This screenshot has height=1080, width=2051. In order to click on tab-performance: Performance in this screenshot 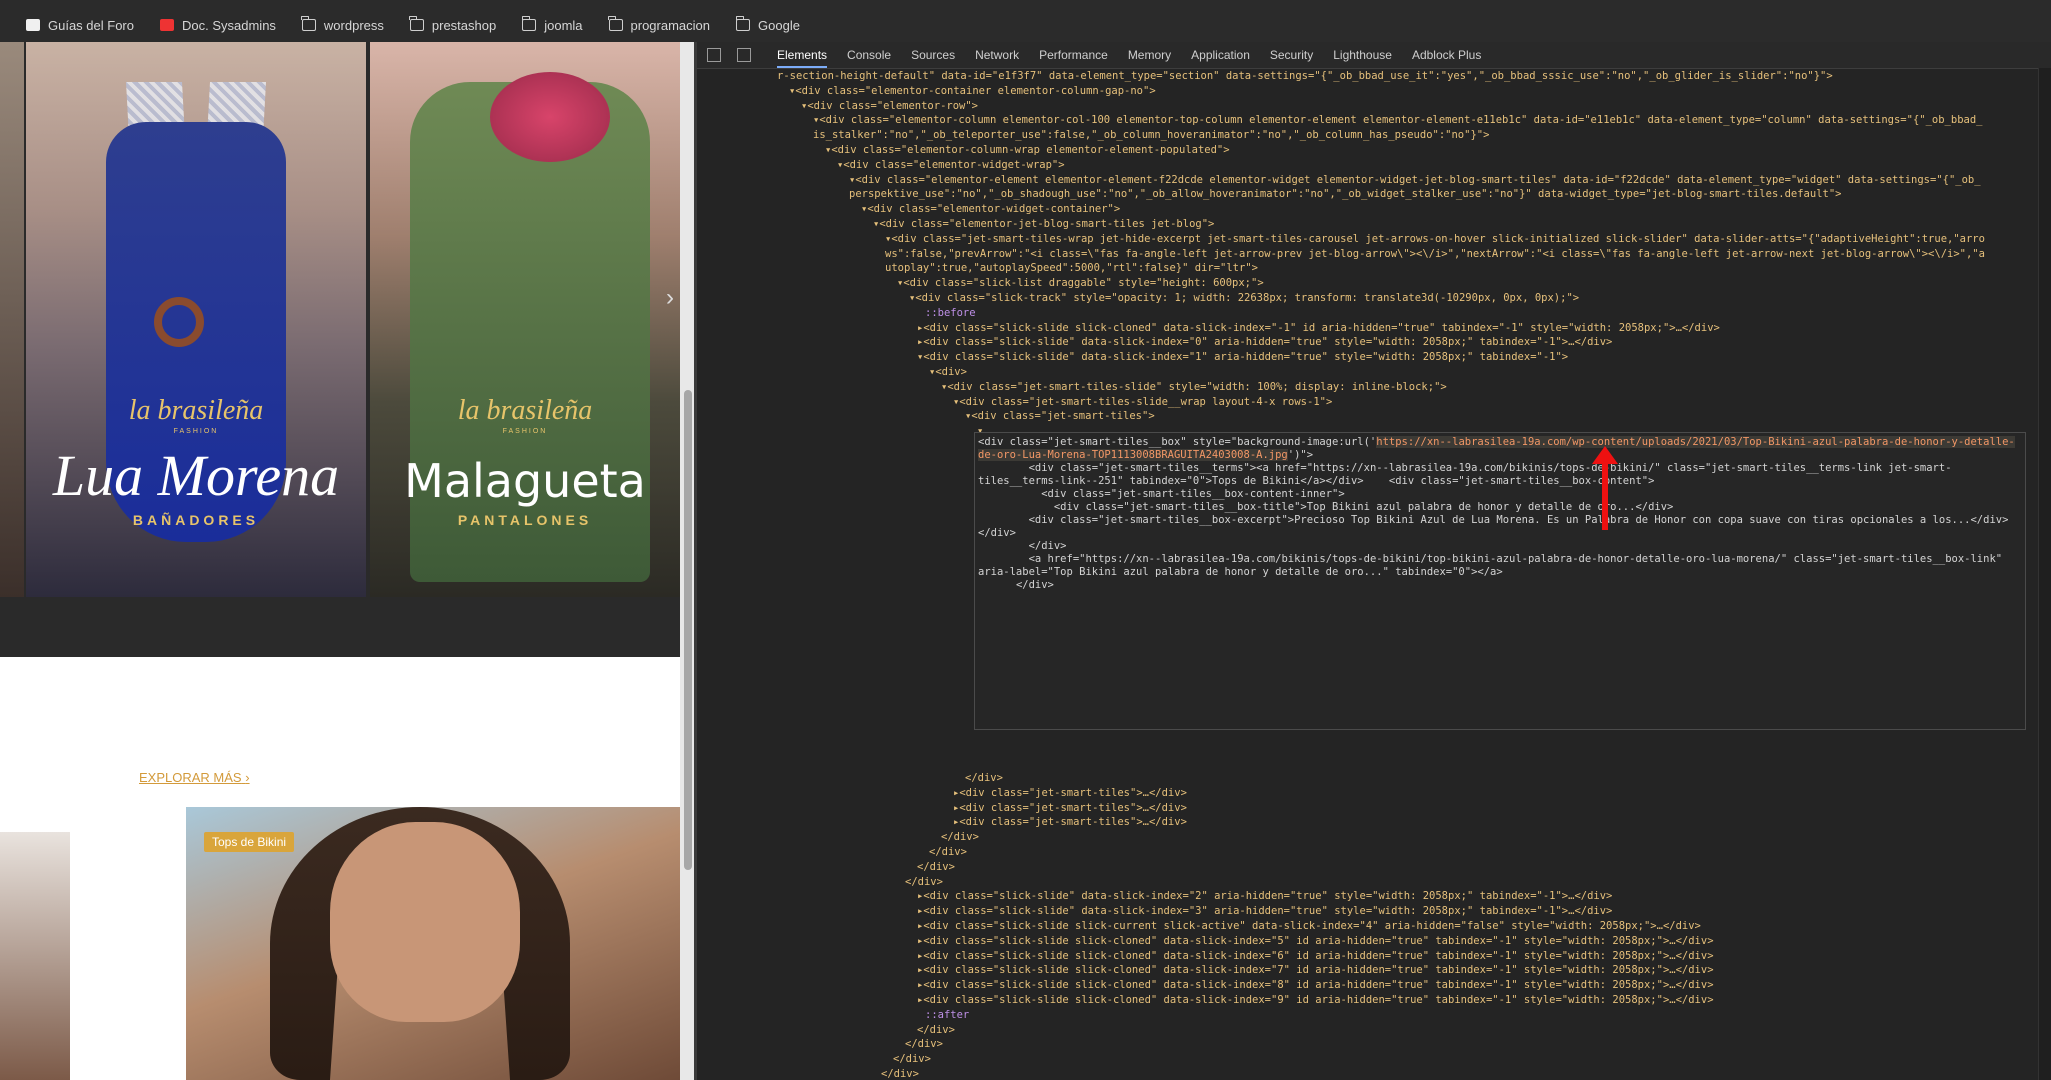, I will do `click(1073, 55)`.